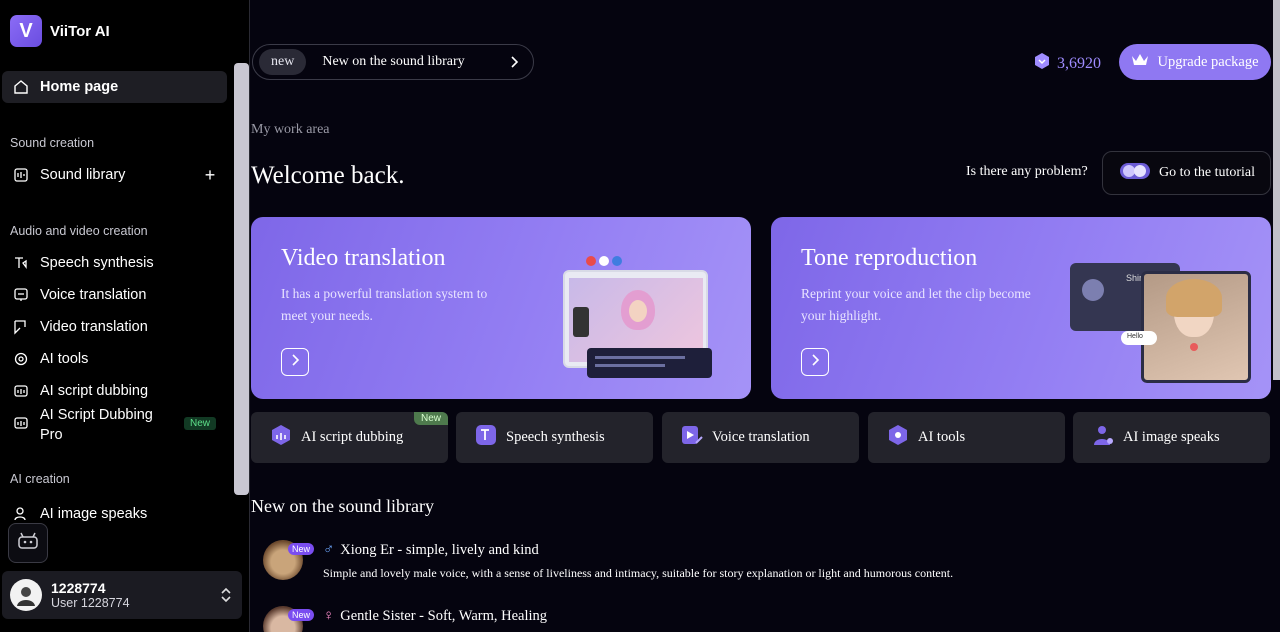  Describe the element at coordinates (21, 327) in the screenshot. I see `video-translation-icon` at that location.